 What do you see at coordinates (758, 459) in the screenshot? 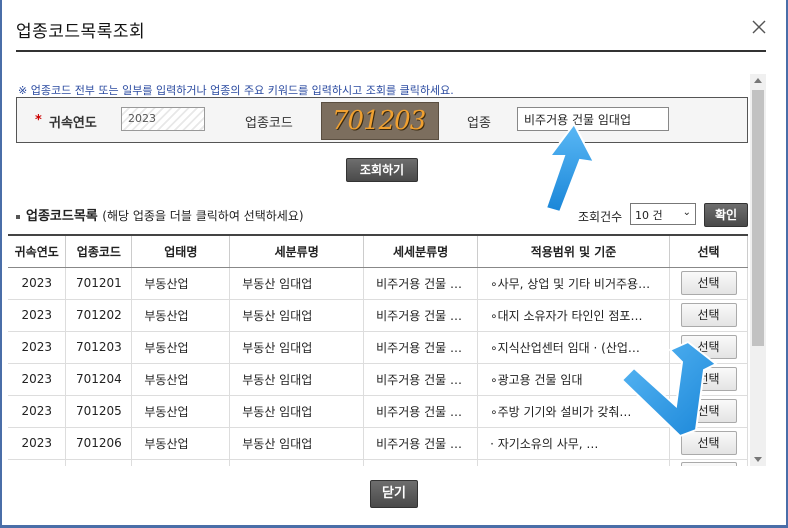
I see `scroll-down-icon` at bounding box center [758, 459].